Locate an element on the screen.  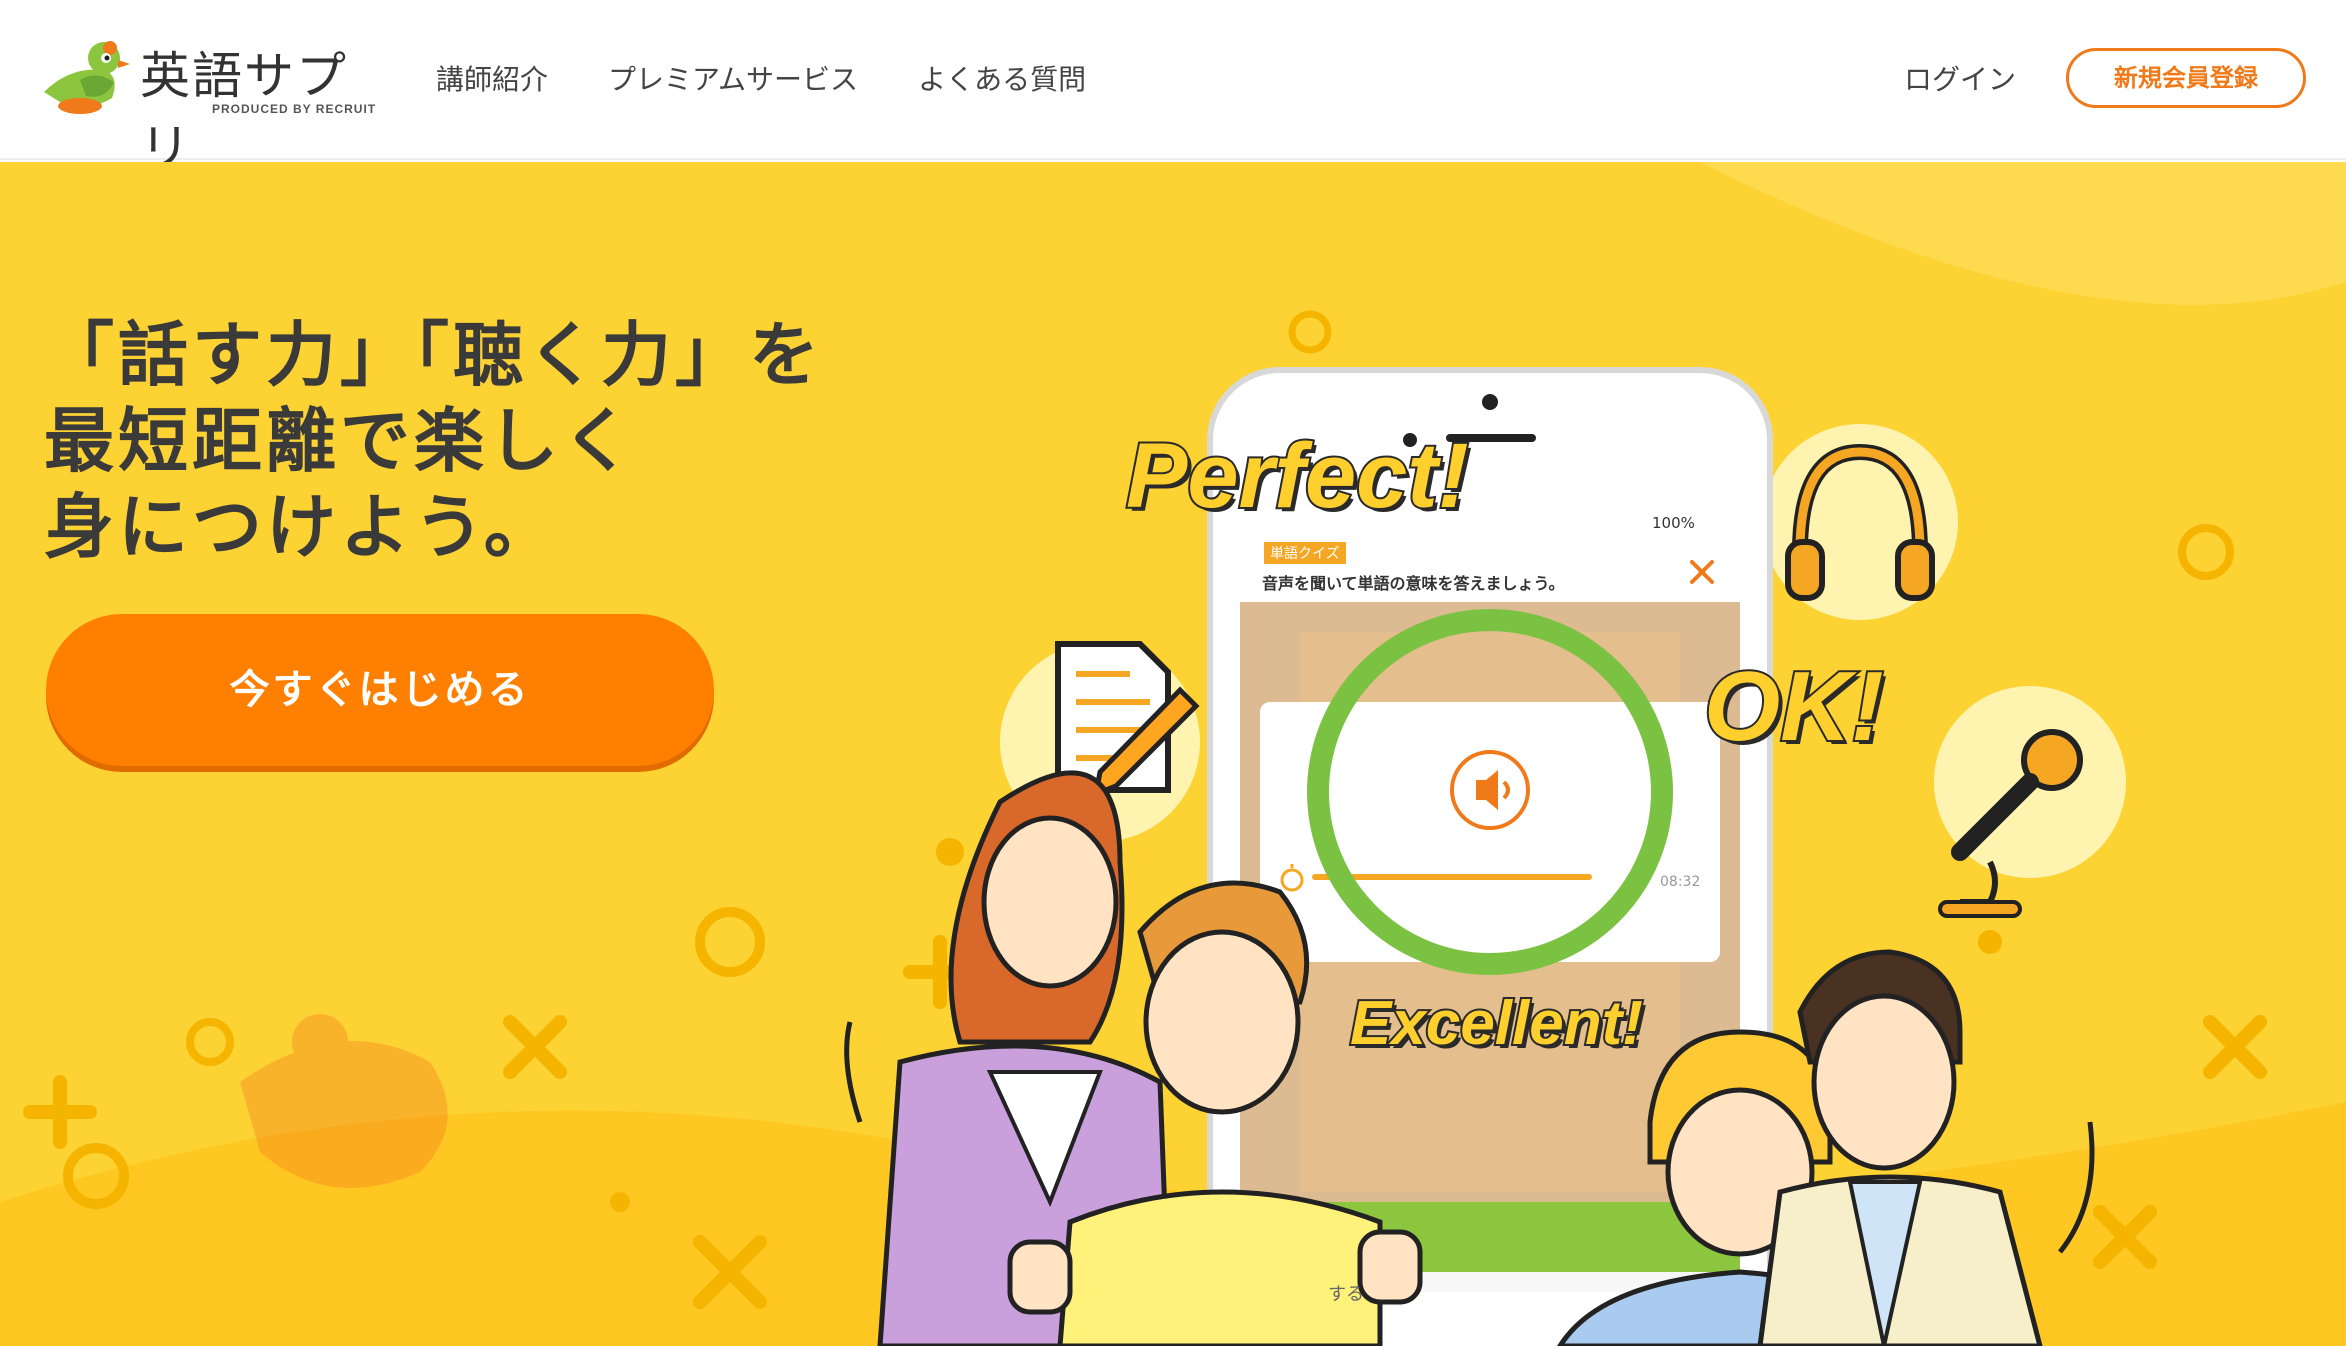
phone-battery: 100% is located at coordinates (1673, 523).